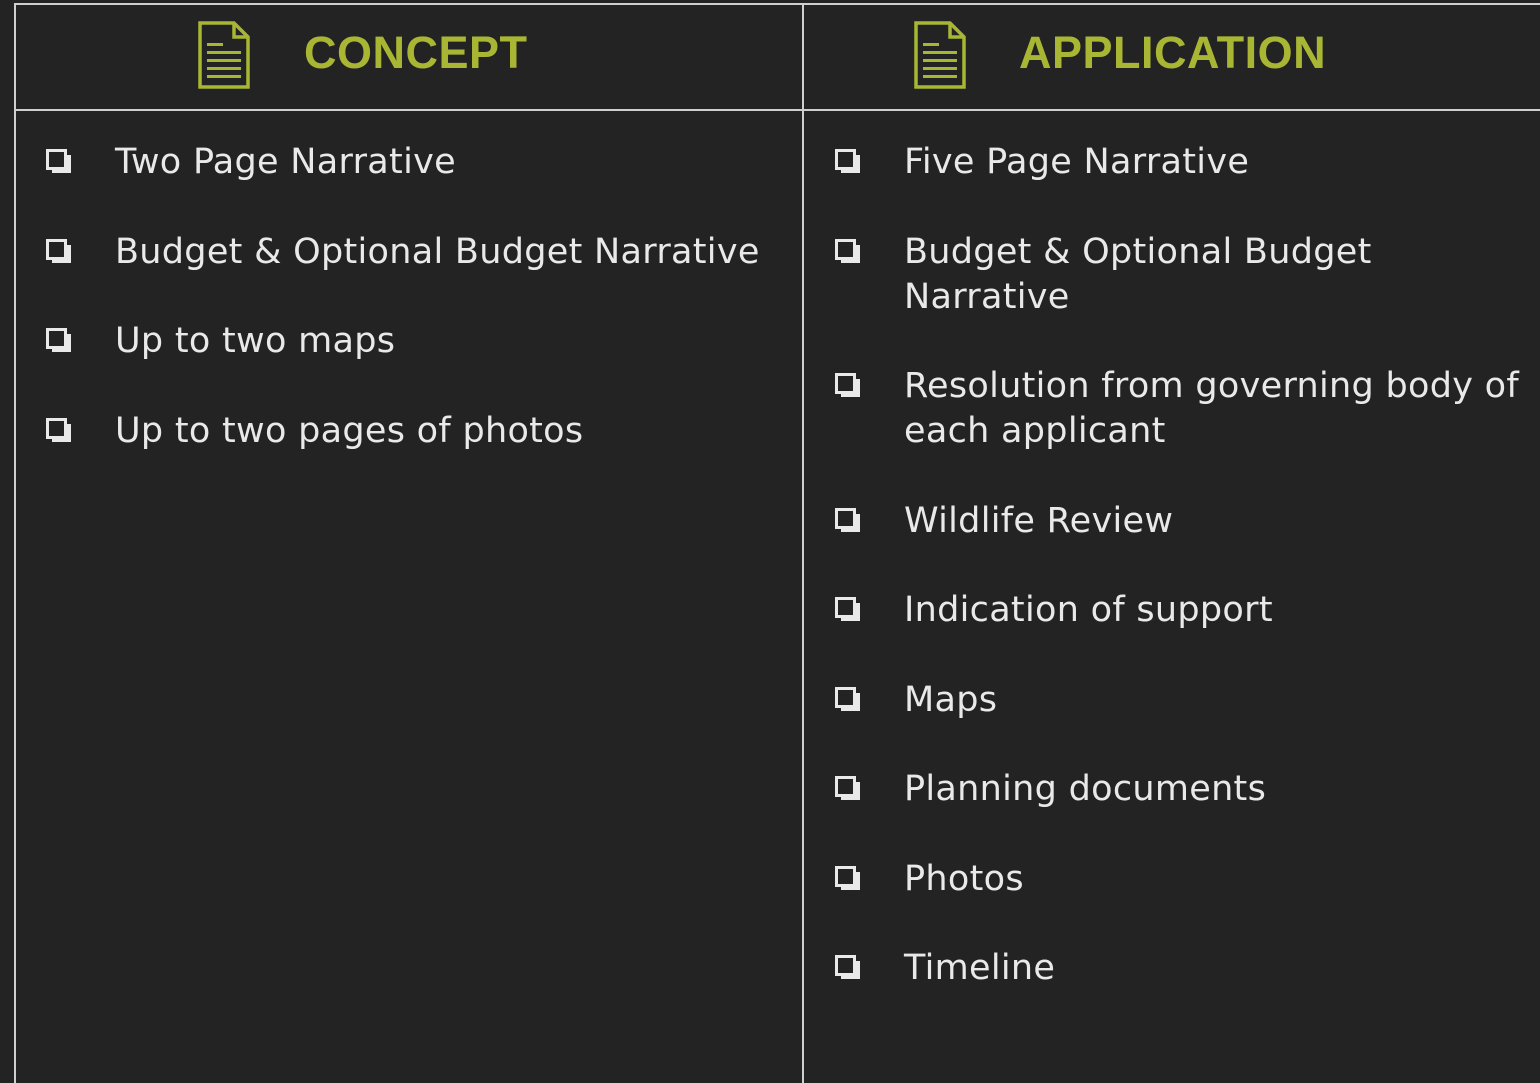  I want to click on list-item-text: Indication of support, so click(1088, 610).